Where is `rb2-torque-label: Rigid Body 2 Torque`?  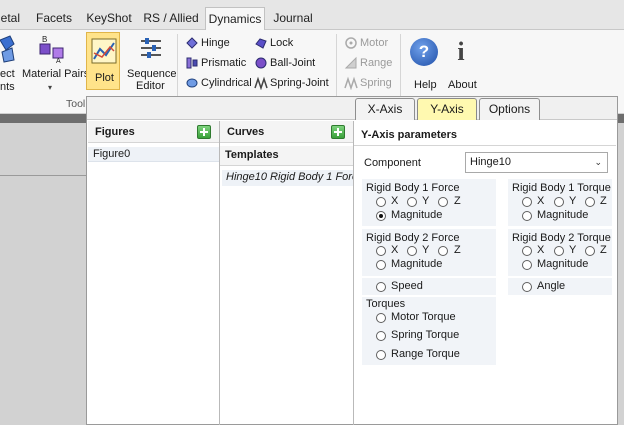 rb2-torque-label: Rigid Body 2 Torque is located at coordinates (561, 238).